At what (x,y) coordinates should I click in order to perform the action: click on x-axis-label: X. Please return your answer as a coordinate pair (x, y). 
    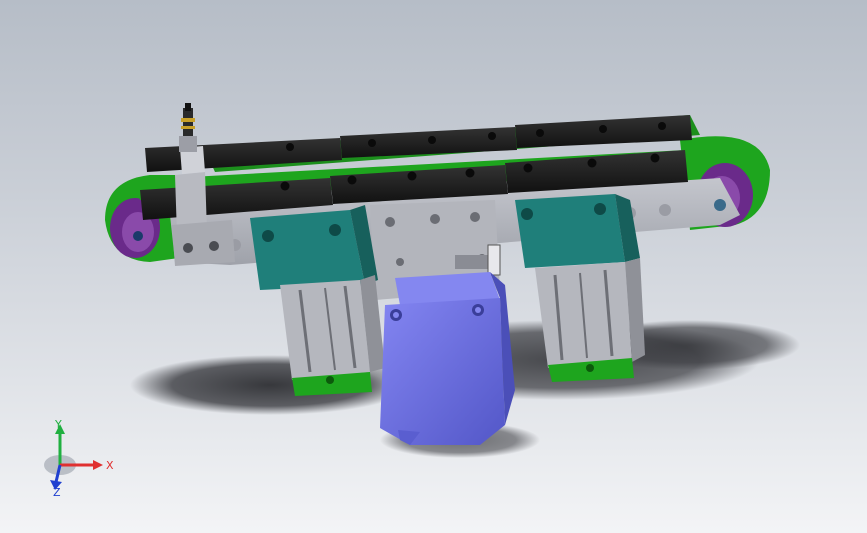
    Looking at the image, I should click on (110, 465).